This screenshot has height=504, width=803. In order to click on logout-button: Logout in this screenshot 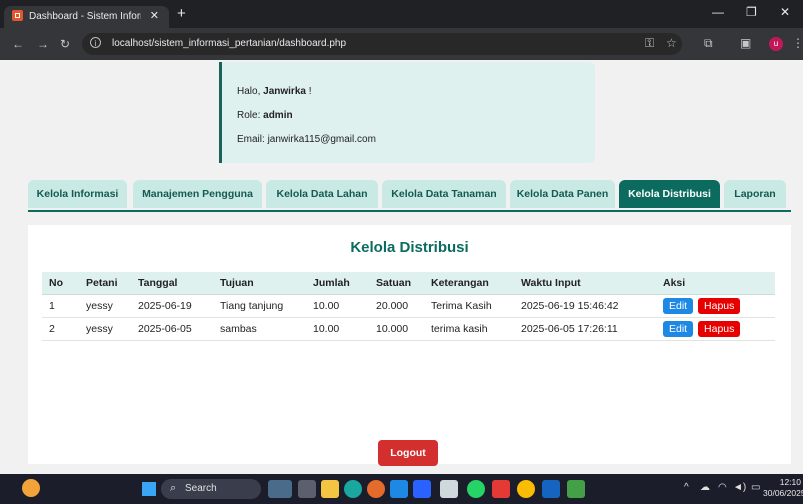, I will do `click(408, 453)`.